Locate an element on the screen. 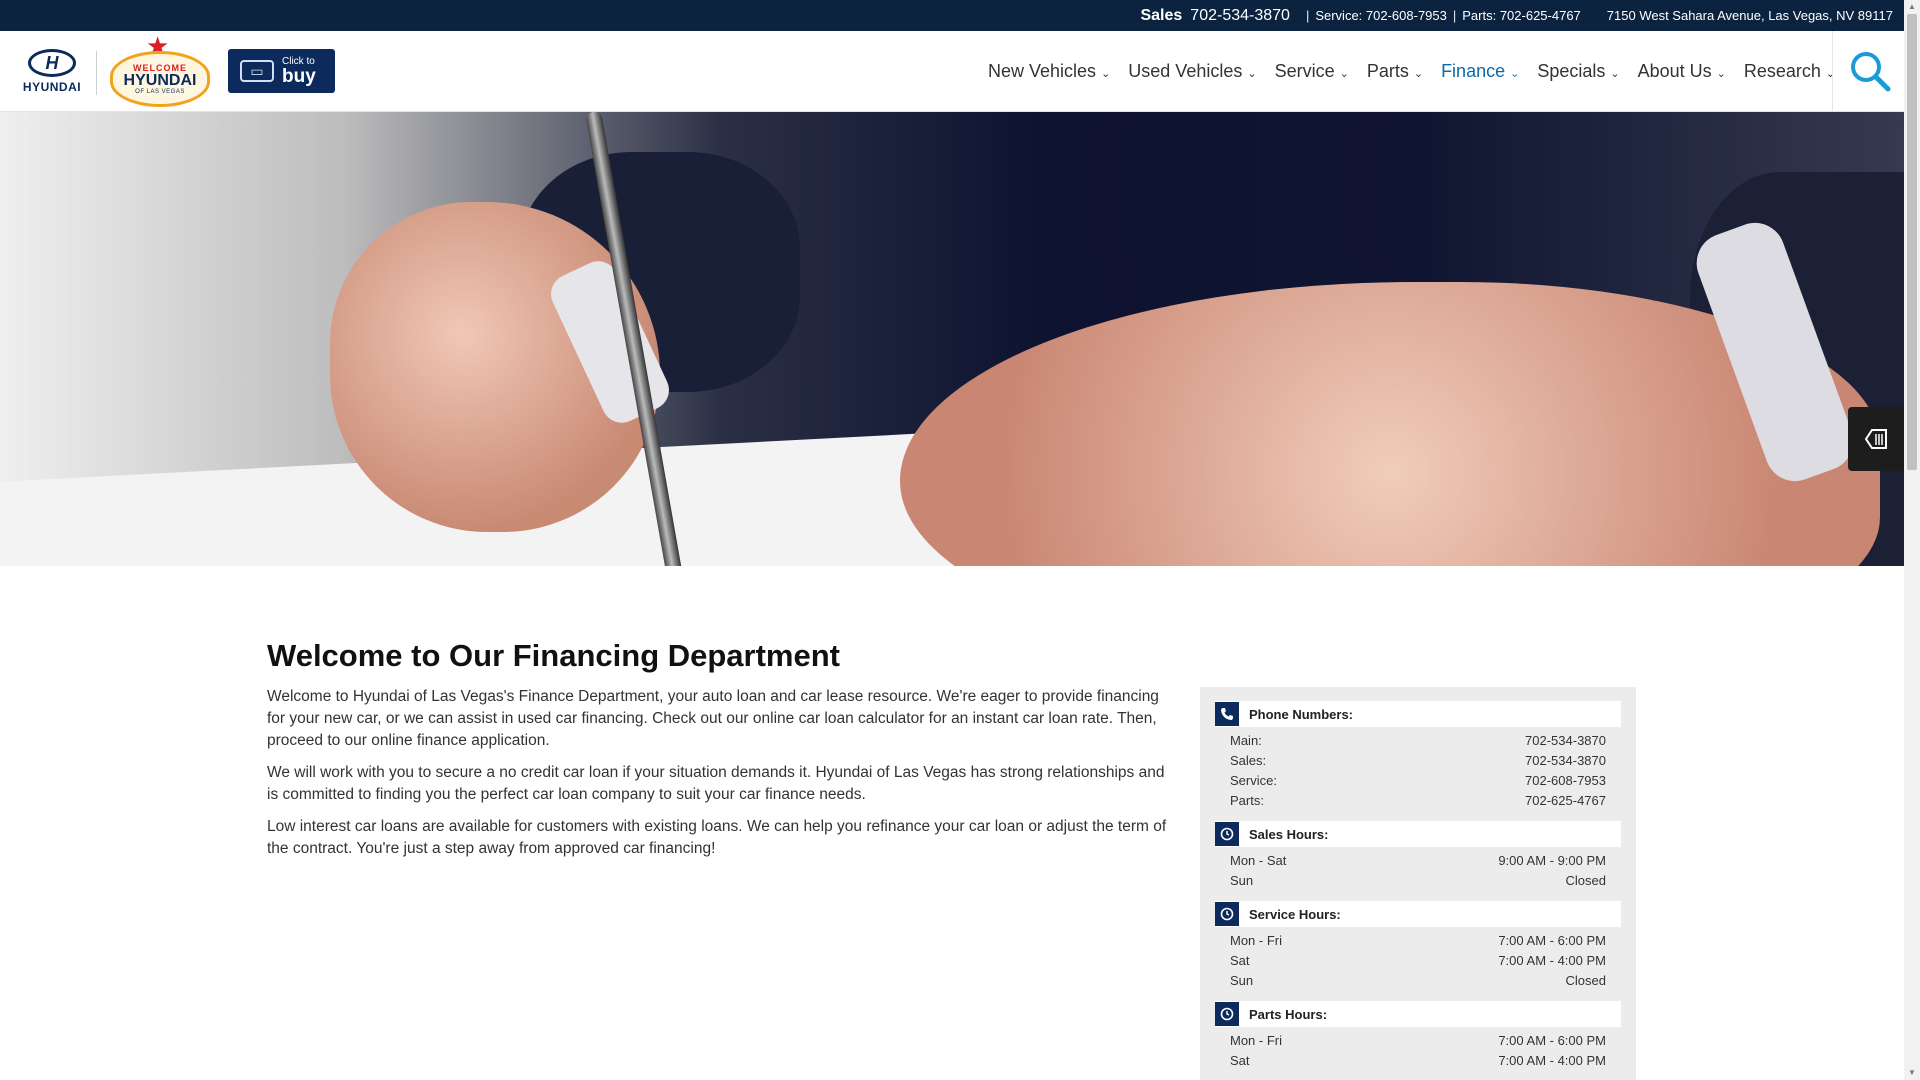 Image resolution: width=1920 pixels, height=1080 pixels. nav-label: Used Vehicles is located at coordinates (1185, 71).